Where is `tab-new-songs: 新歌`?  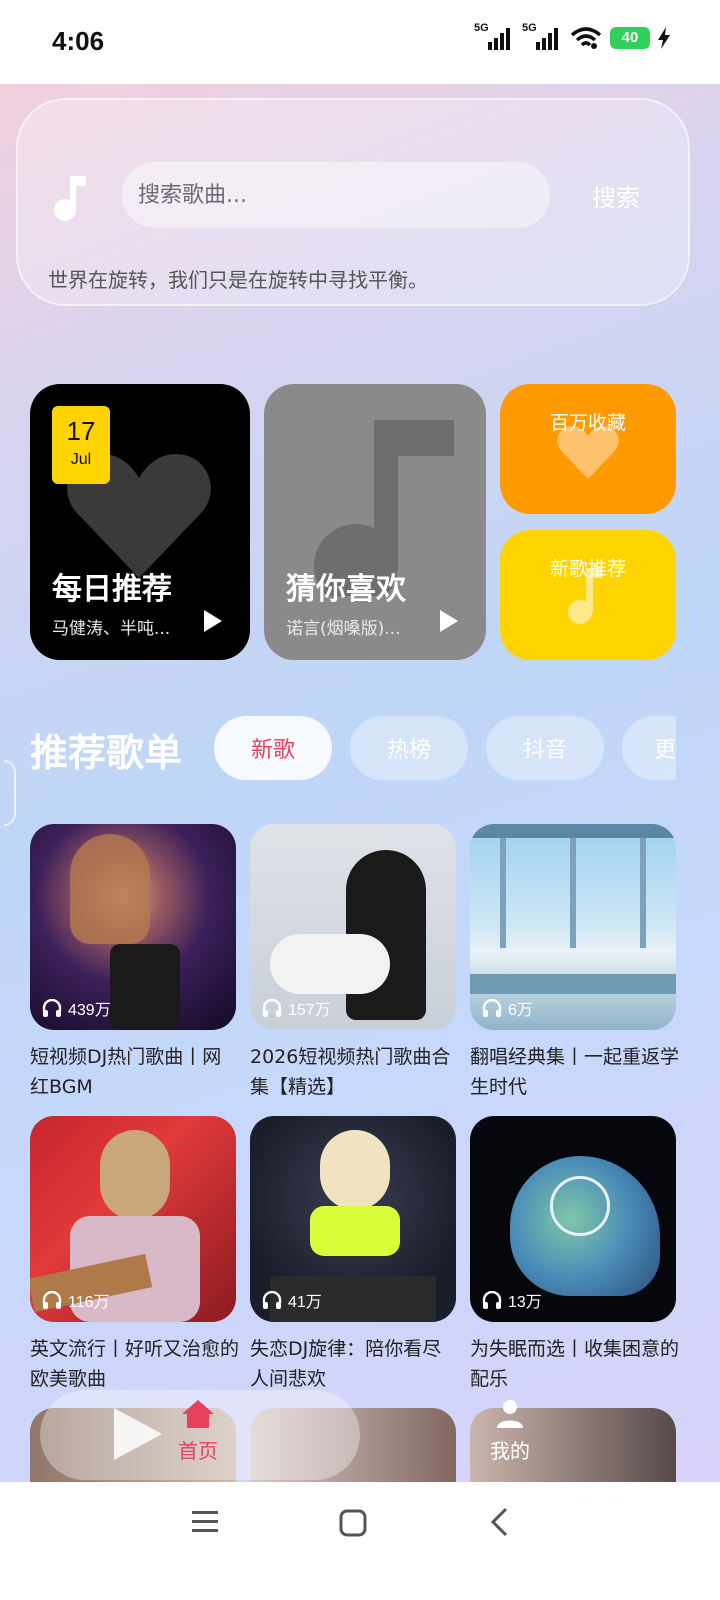
tab-new-songs: 新歌 is located at coordinates (273, 748).